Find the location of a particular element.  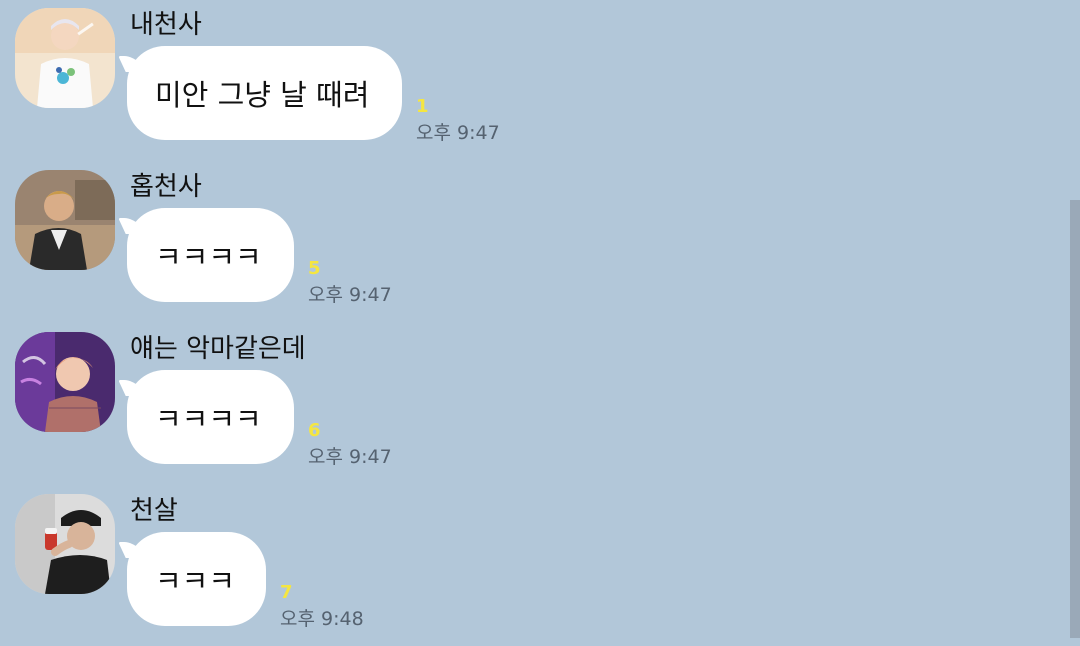

message-bubble: ㅋㅋㅋ is located at coordinates (196, 579).